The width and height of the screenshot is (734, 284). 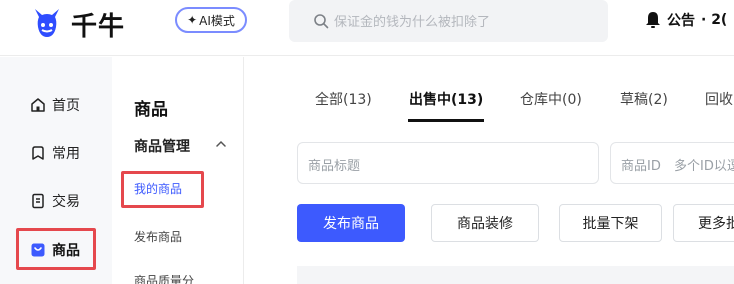 I want to click on tab-drafts: 草稿(2), so click(x=644, y=99).